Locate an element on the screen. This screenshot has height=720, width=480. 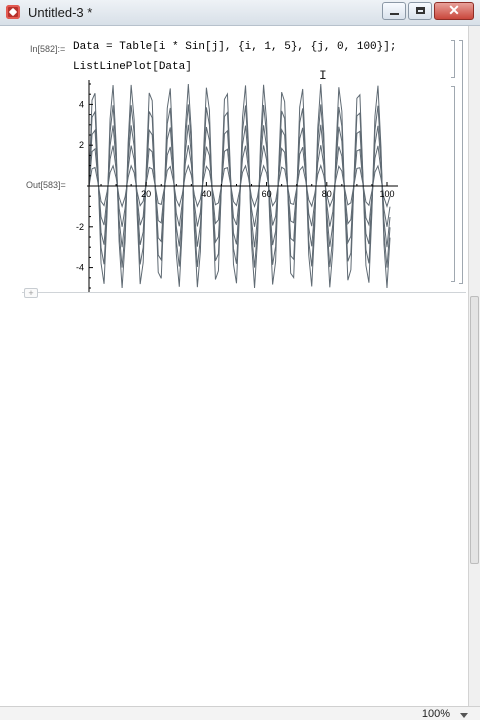
maximize-icon is located at coordinates (420, 10).